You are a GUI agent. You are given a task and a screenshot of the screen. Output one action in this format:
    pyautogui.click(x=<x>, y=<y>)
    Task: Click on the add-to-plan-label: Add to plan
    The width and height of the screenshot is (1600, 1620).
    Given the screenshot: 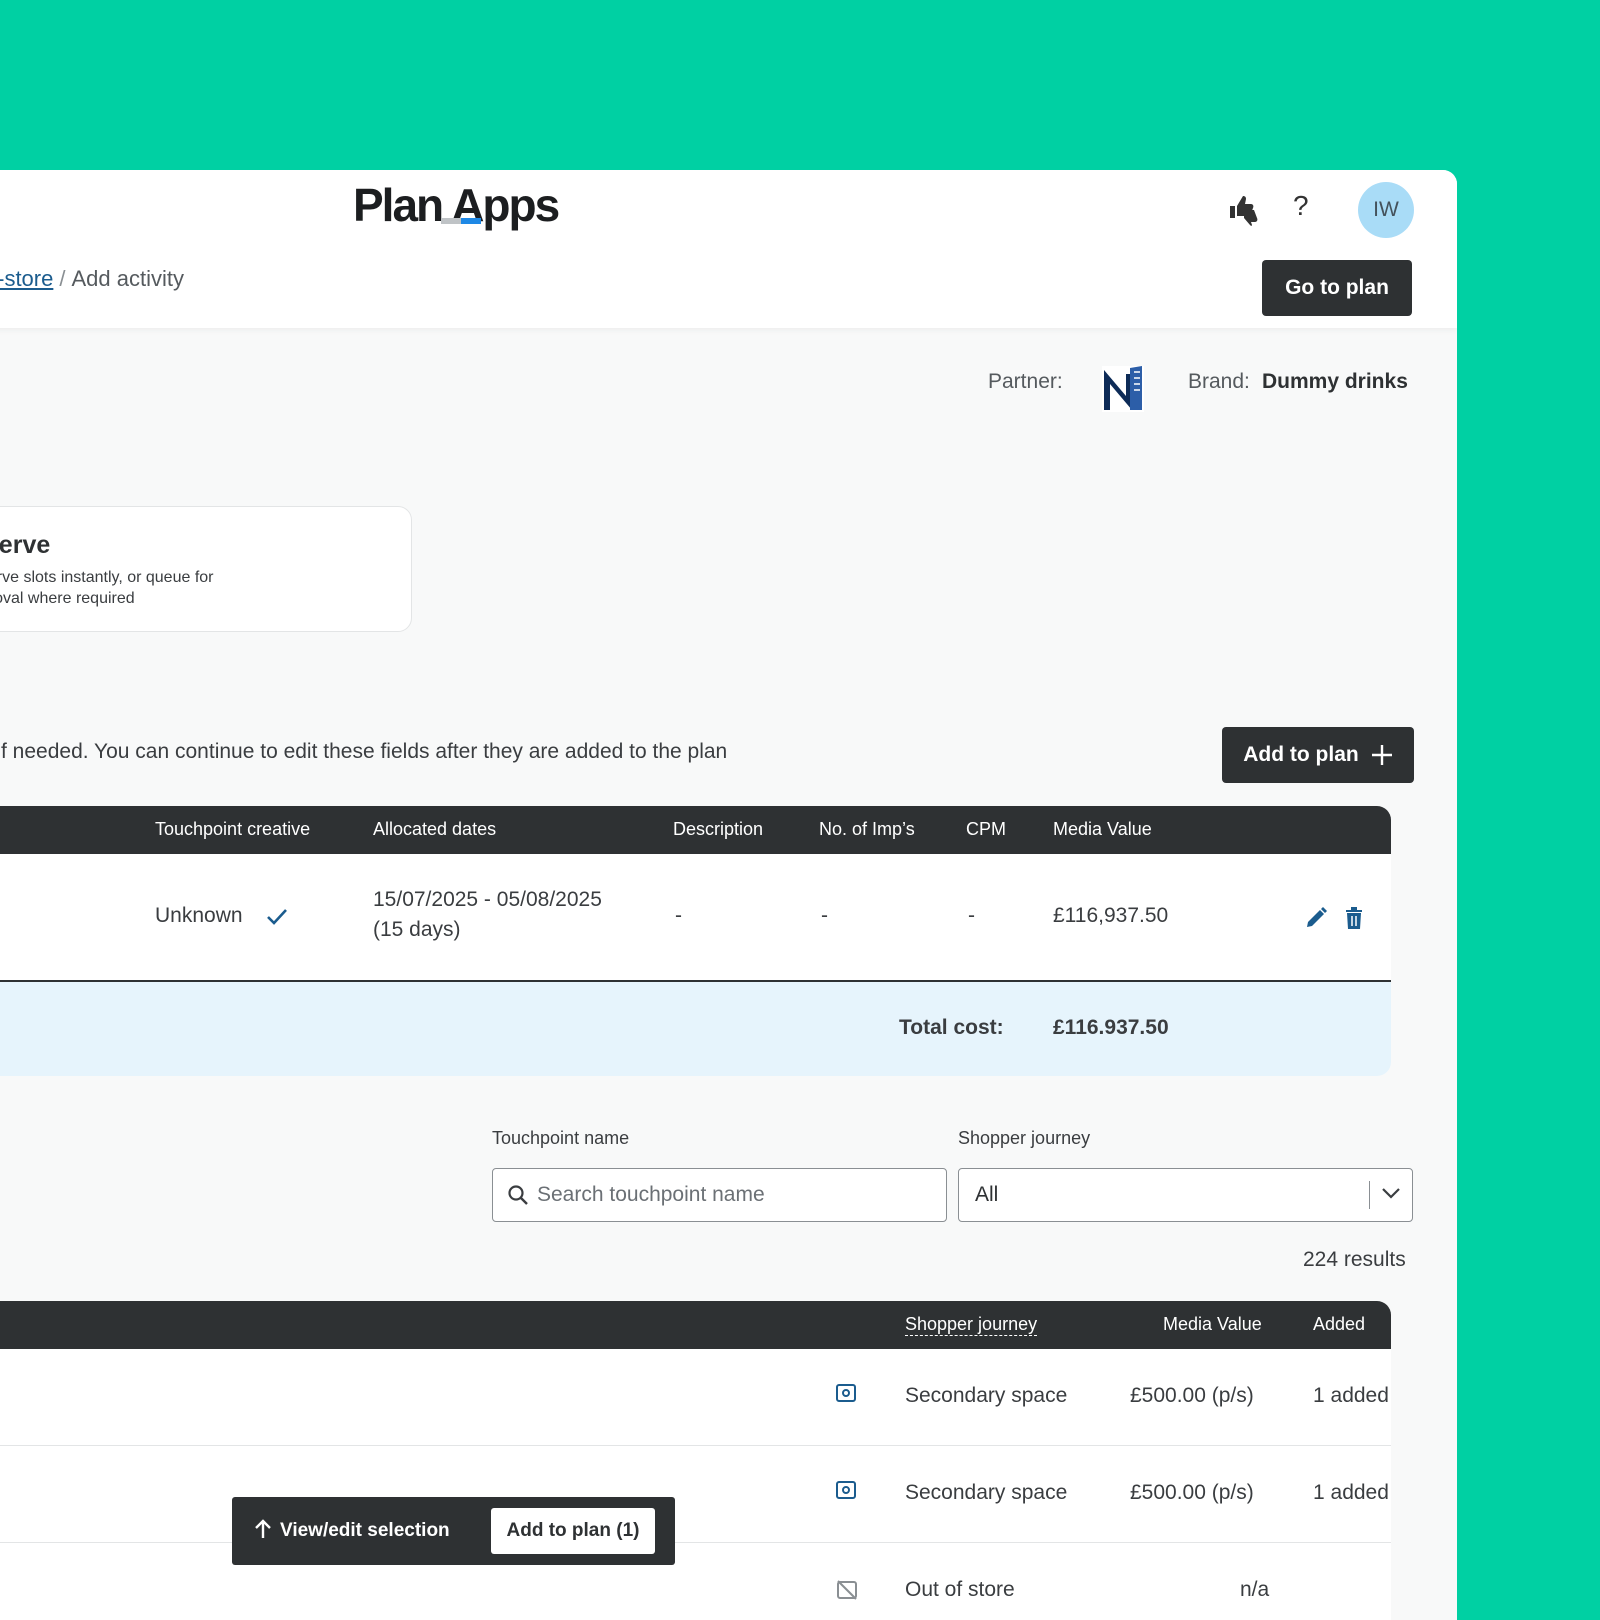 What is the action you would take?
    pyautogui.click(x=1301, y=754)
    